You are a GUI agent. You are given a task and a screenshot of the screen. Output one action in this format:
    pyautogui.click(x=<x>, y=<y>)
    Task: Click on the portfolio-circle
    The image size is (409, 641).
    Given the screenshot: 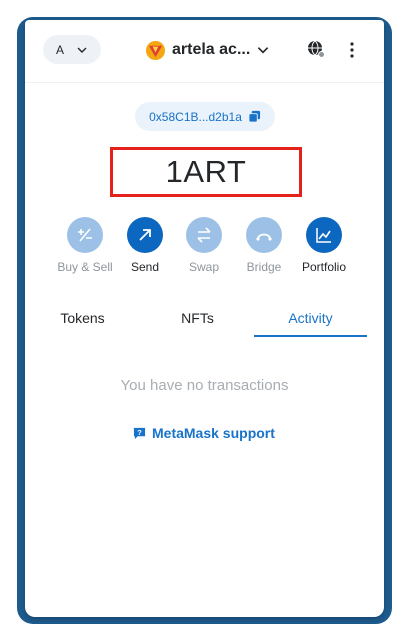 What is the action you would take?
    pyautogui.click(x=324, y=235)
    